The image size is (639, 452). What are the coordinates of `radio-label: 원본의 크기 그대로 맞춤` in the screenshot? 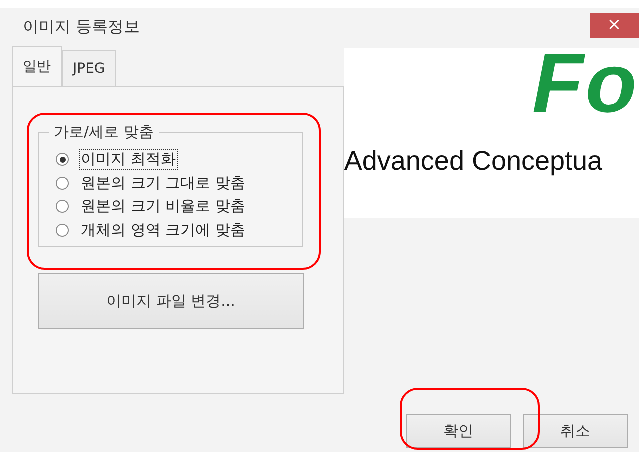 It's located at (163, 183).